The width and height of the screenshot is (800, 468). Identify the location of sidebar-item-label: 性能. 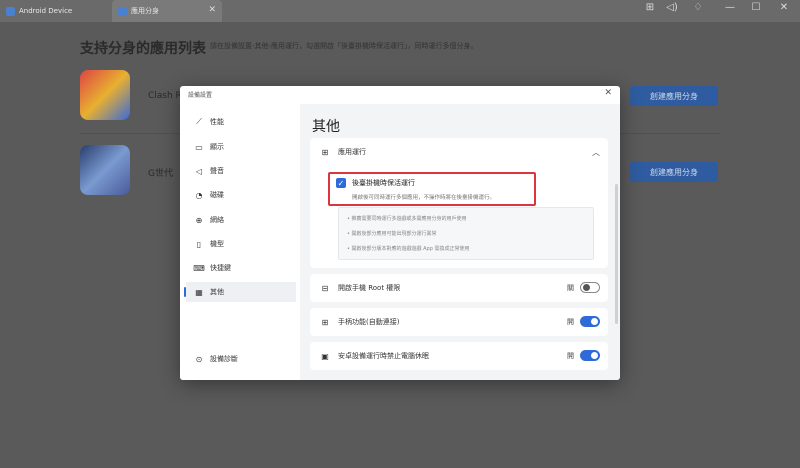
(217, 122).